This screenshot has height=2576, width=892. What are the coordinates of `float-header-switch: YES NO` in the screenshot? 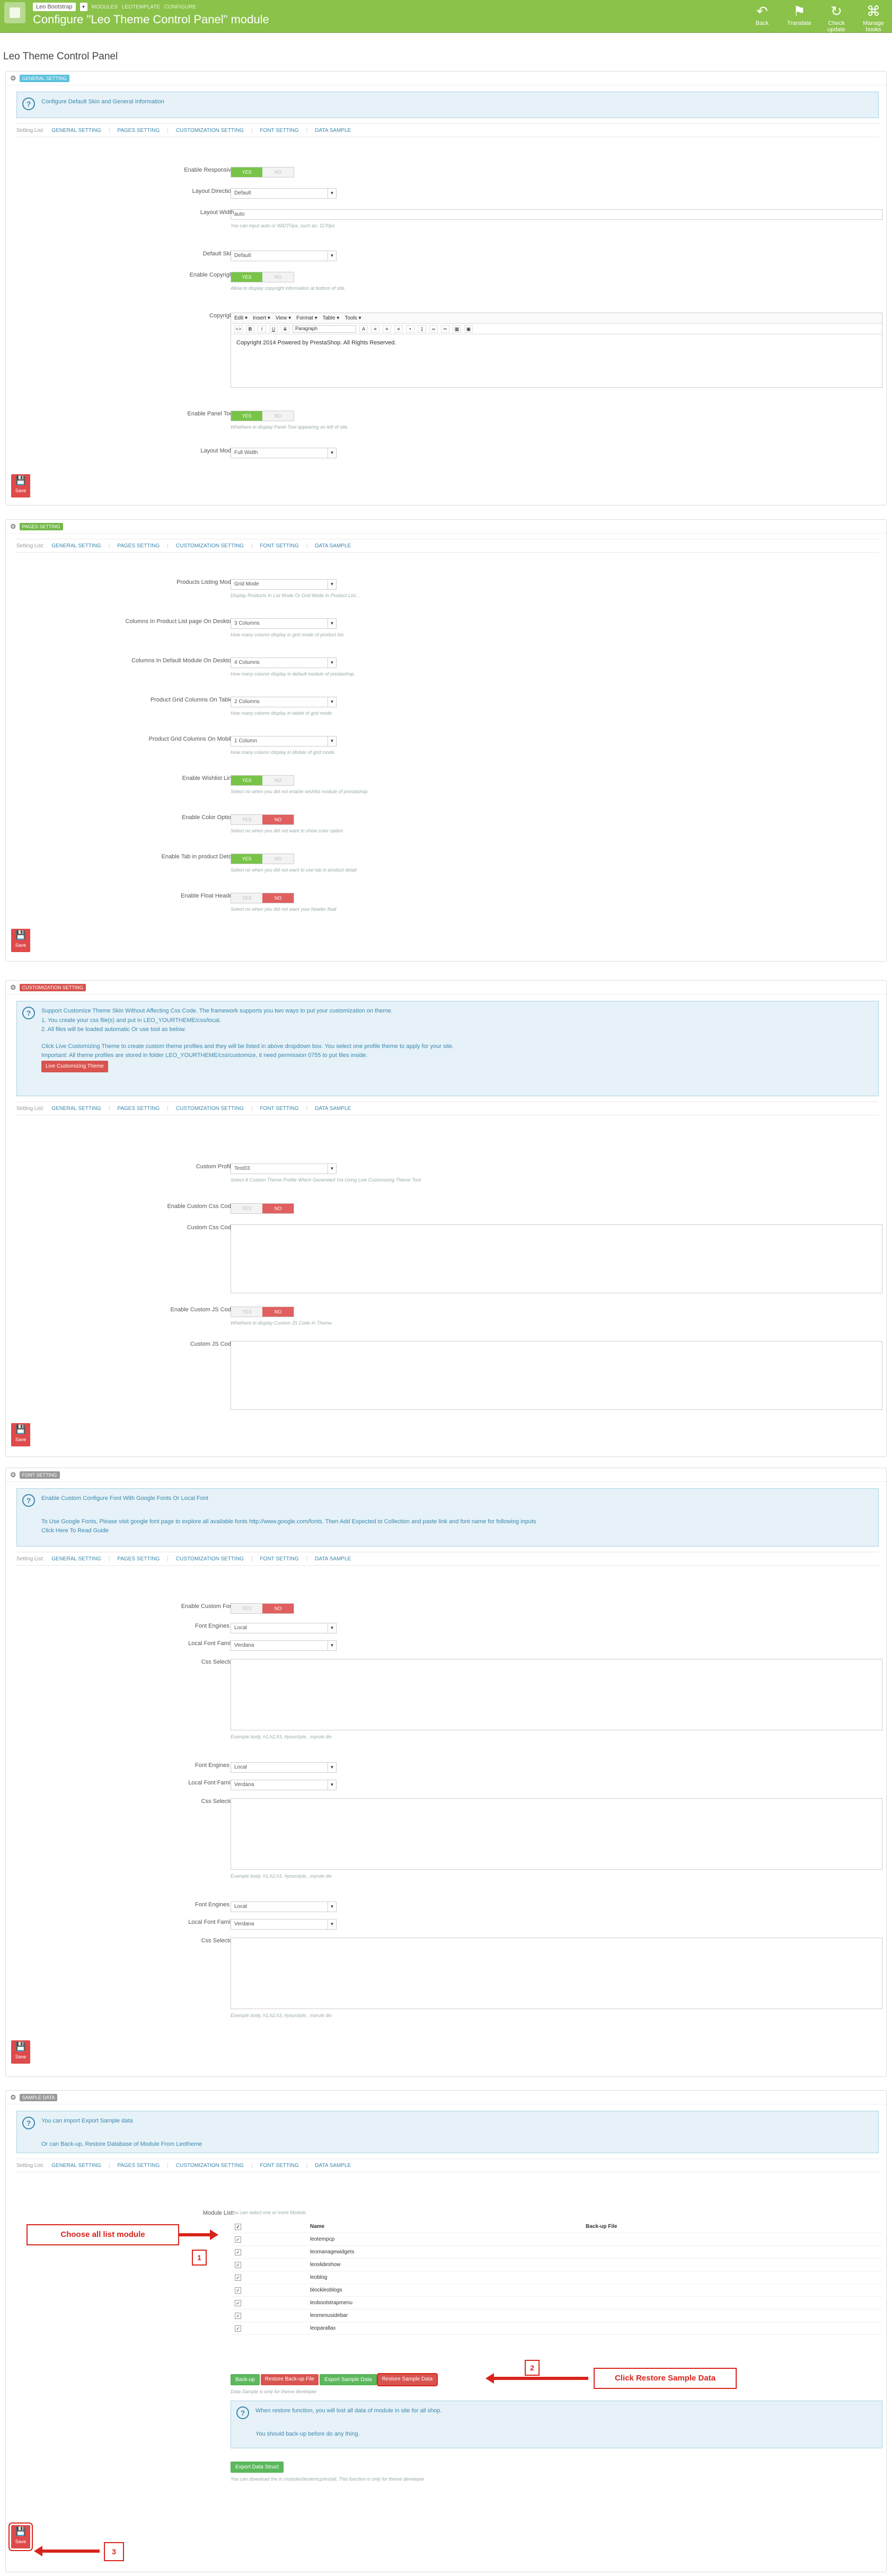 It's located at (262, 898).